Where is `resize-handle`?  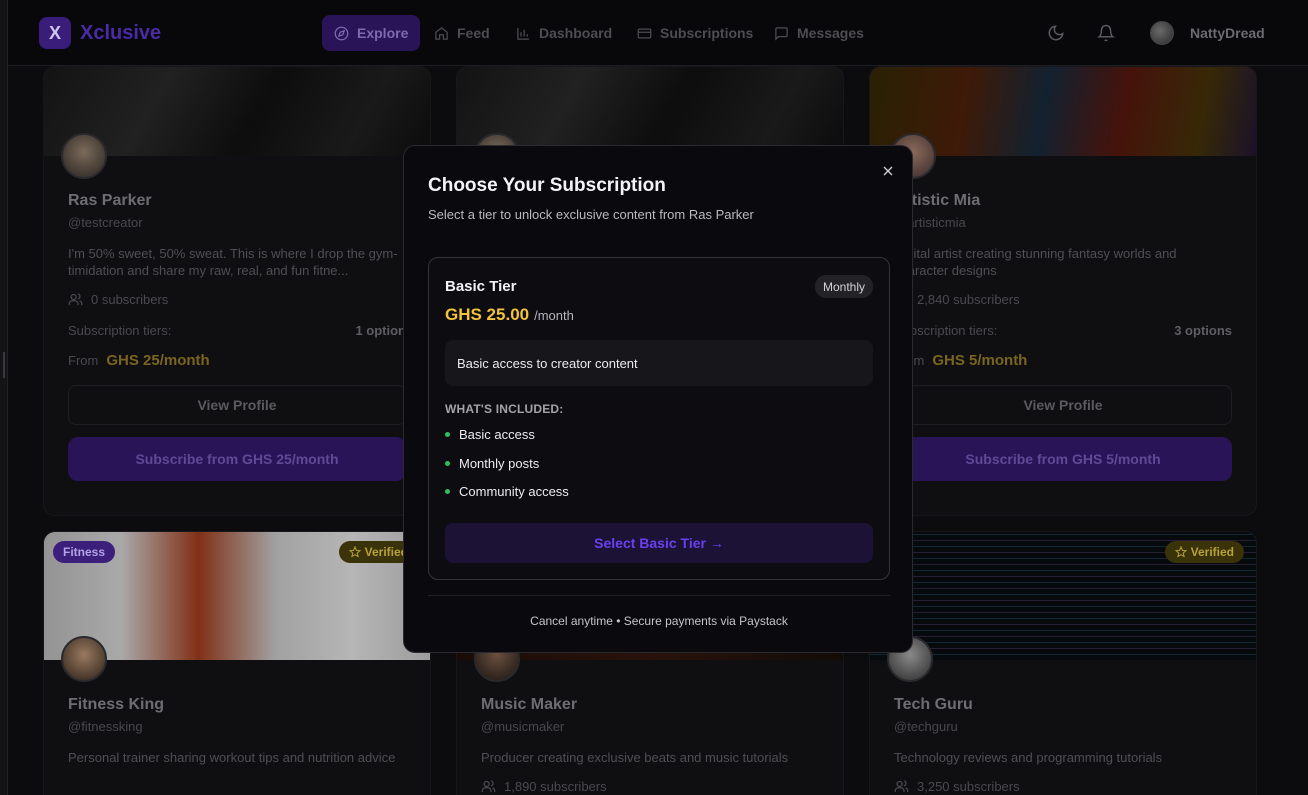 resize-handle is located at coordinates (4, 365).